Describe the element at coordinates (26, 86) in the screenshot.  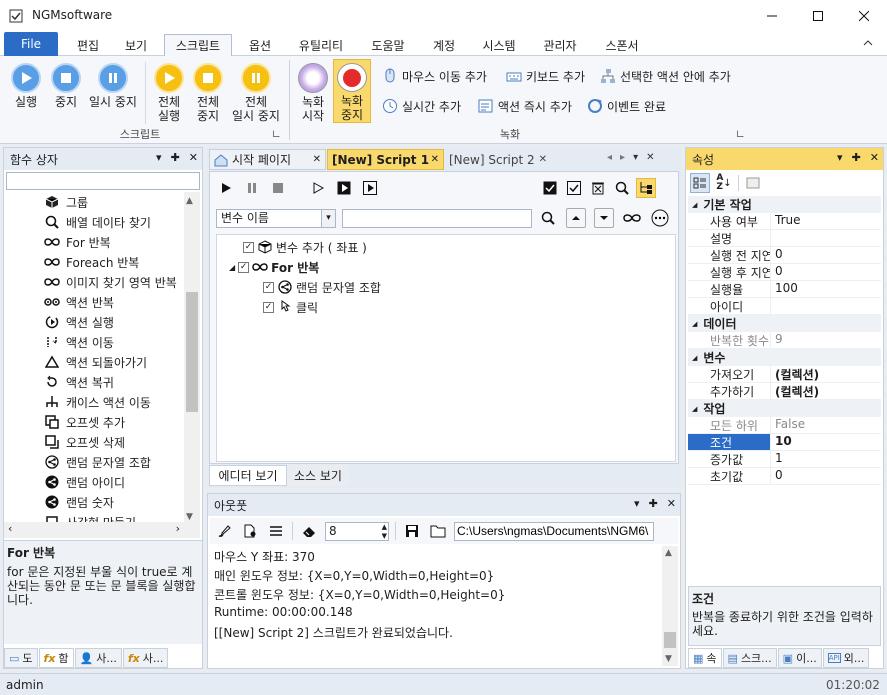
I see `run-button: 실행` at that location.